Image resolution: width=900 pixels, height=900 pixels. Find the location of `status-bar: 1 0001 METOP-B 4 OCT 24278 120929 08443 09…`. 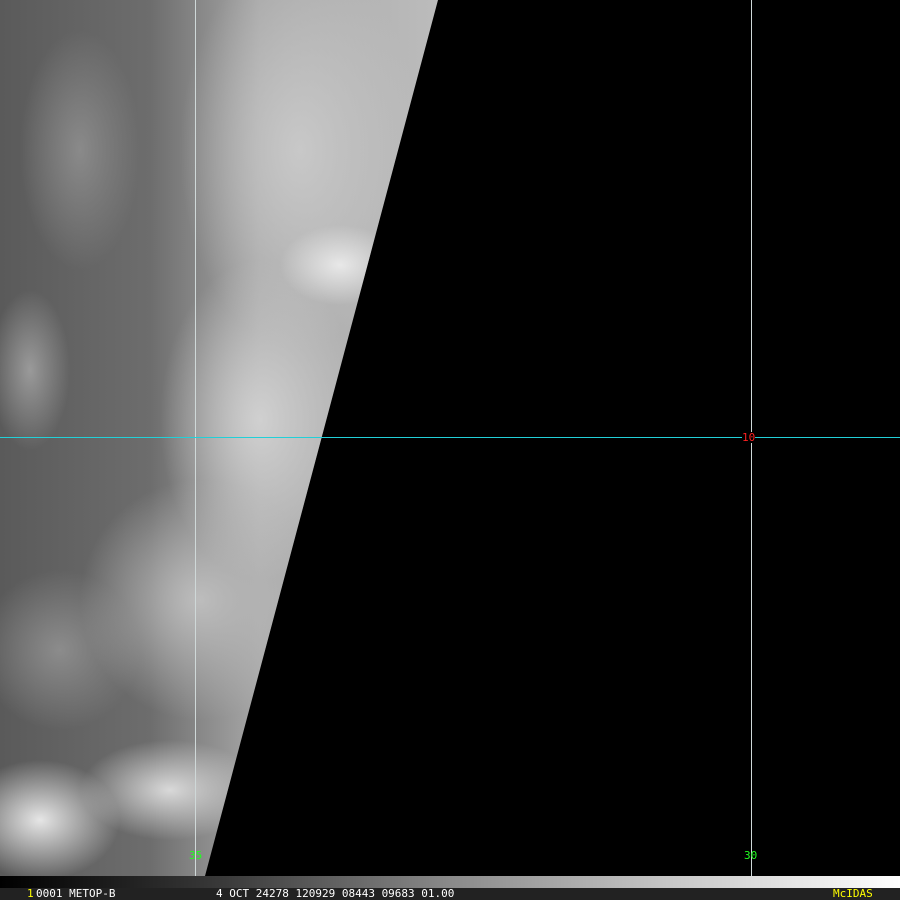

status-bar: 1 0001 METOP-B 4 OCT 24278 120929 08443 09… is located at coordinates (450, 894).